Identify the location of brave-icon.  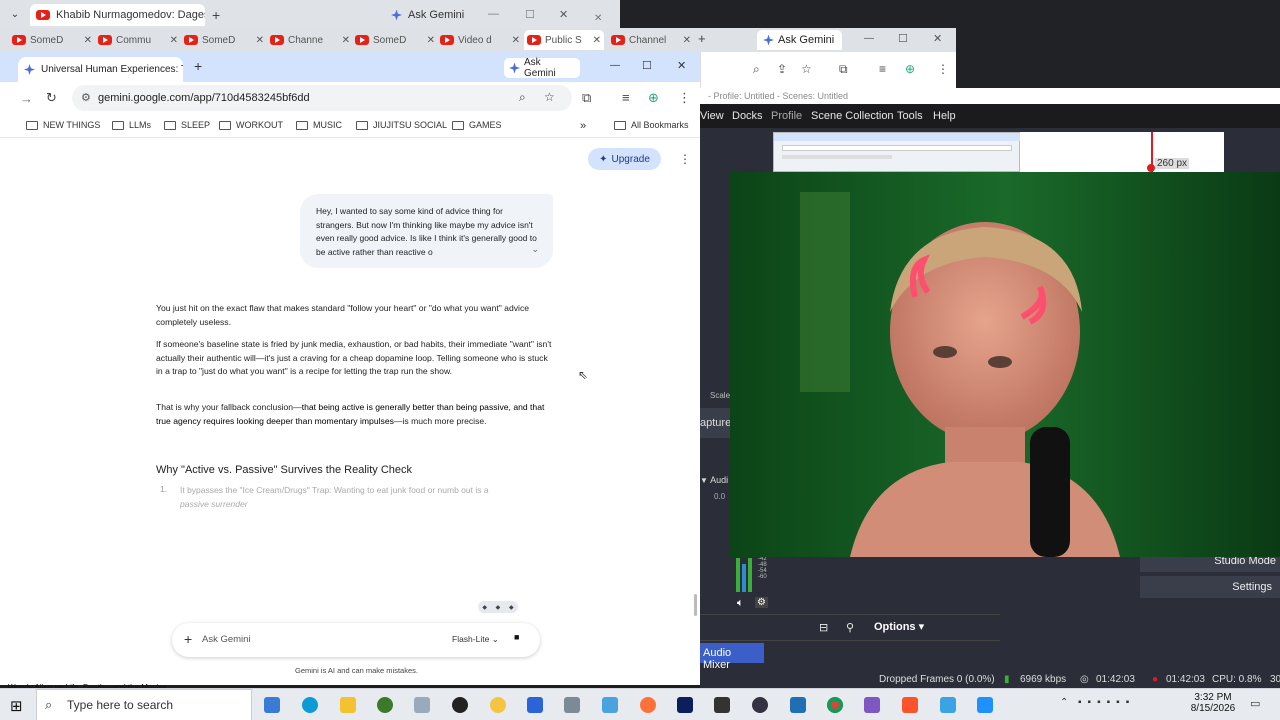
(910, 705).